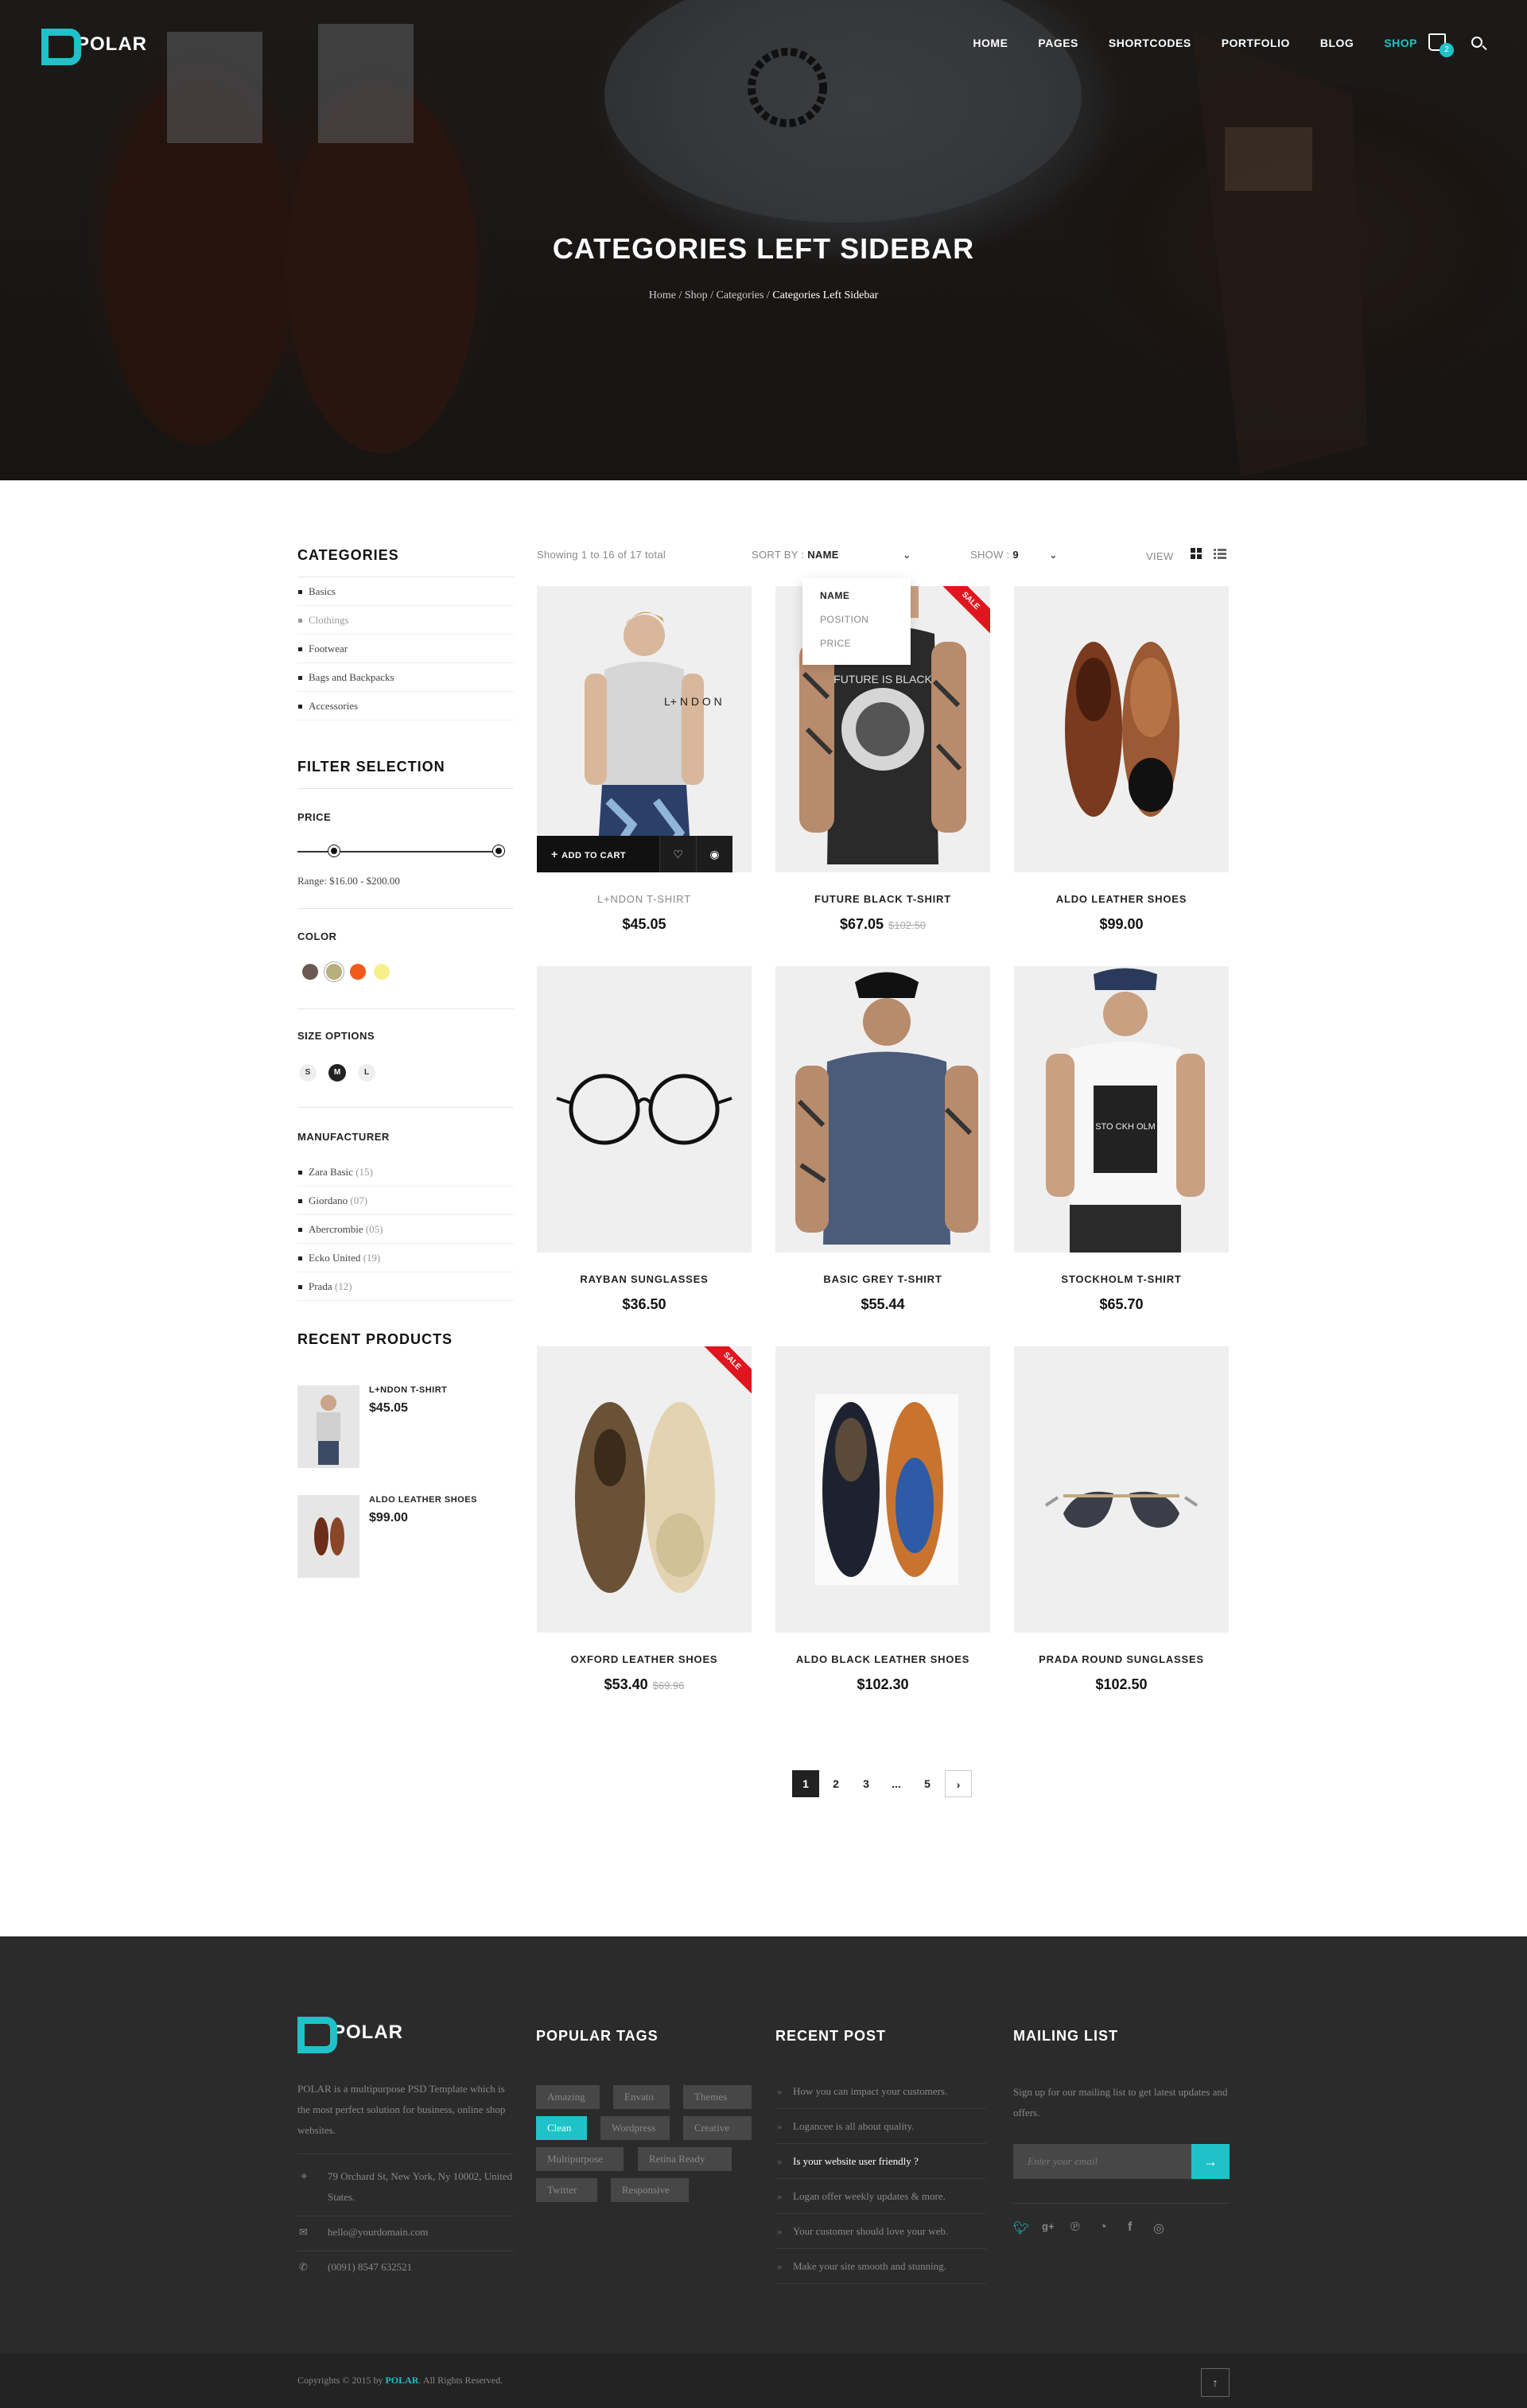 This screenshot has width=1527, height=2408. Describe the element at coordinates (405, 591) in the screenshot. I see `category-item: Basics` at that location.